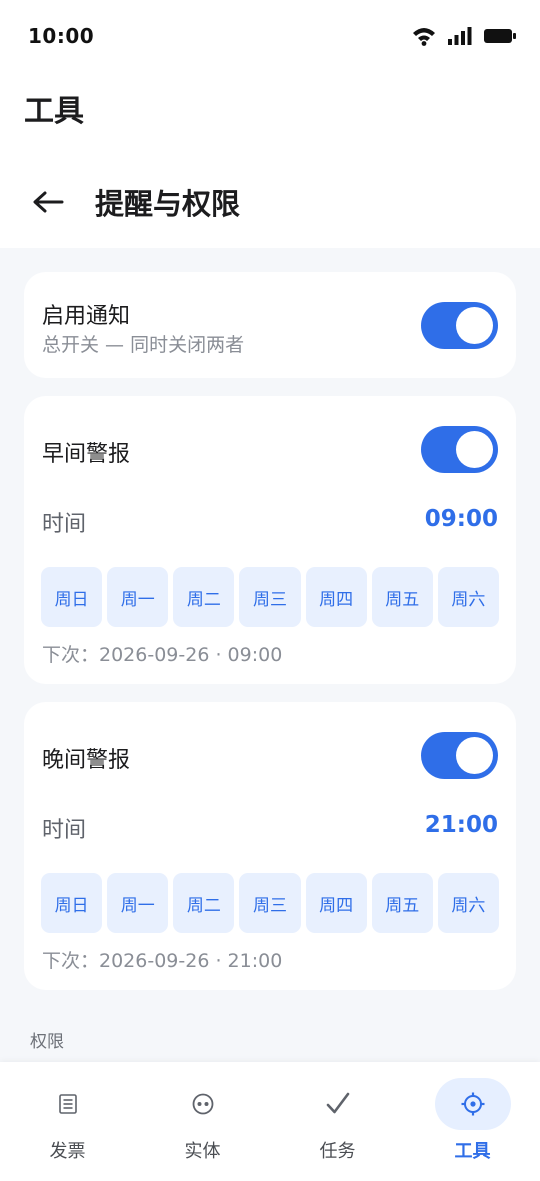 The height and width of the screenshot is (1181, 540). I want to click on page-title: 提醒与权限, so click(168, 204).